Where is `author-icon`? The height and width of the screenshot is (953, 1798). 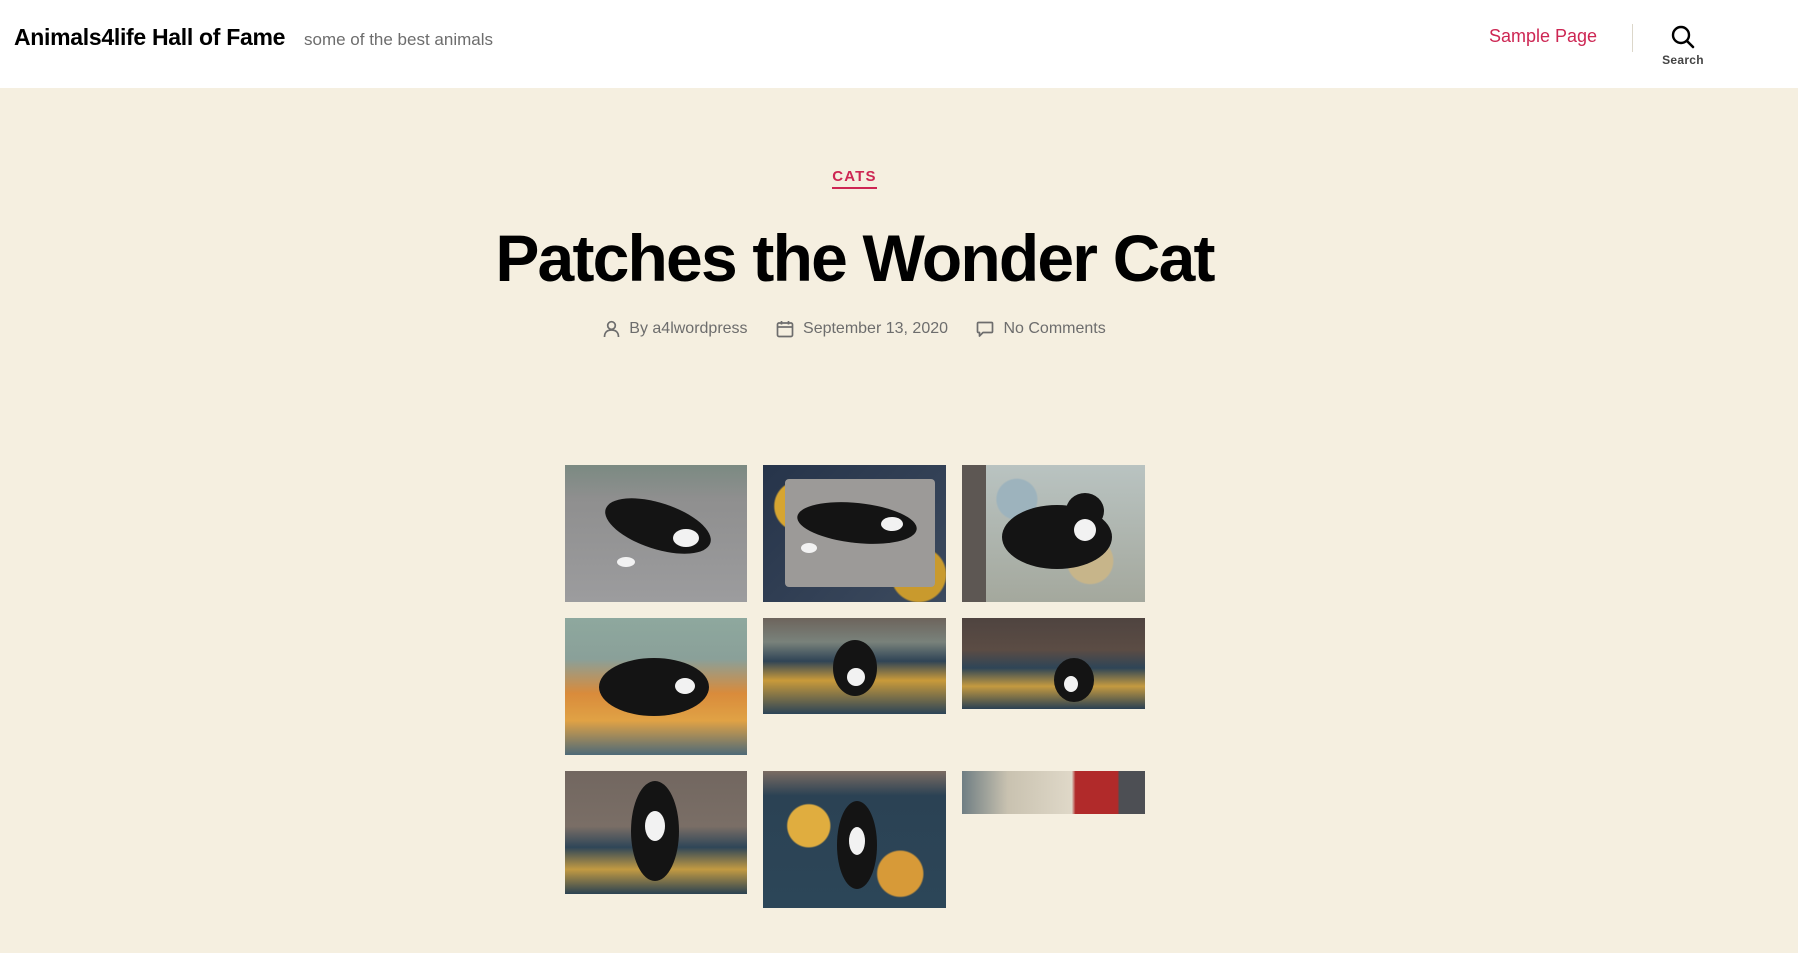
author-icon is located at coordinates (611, 329).